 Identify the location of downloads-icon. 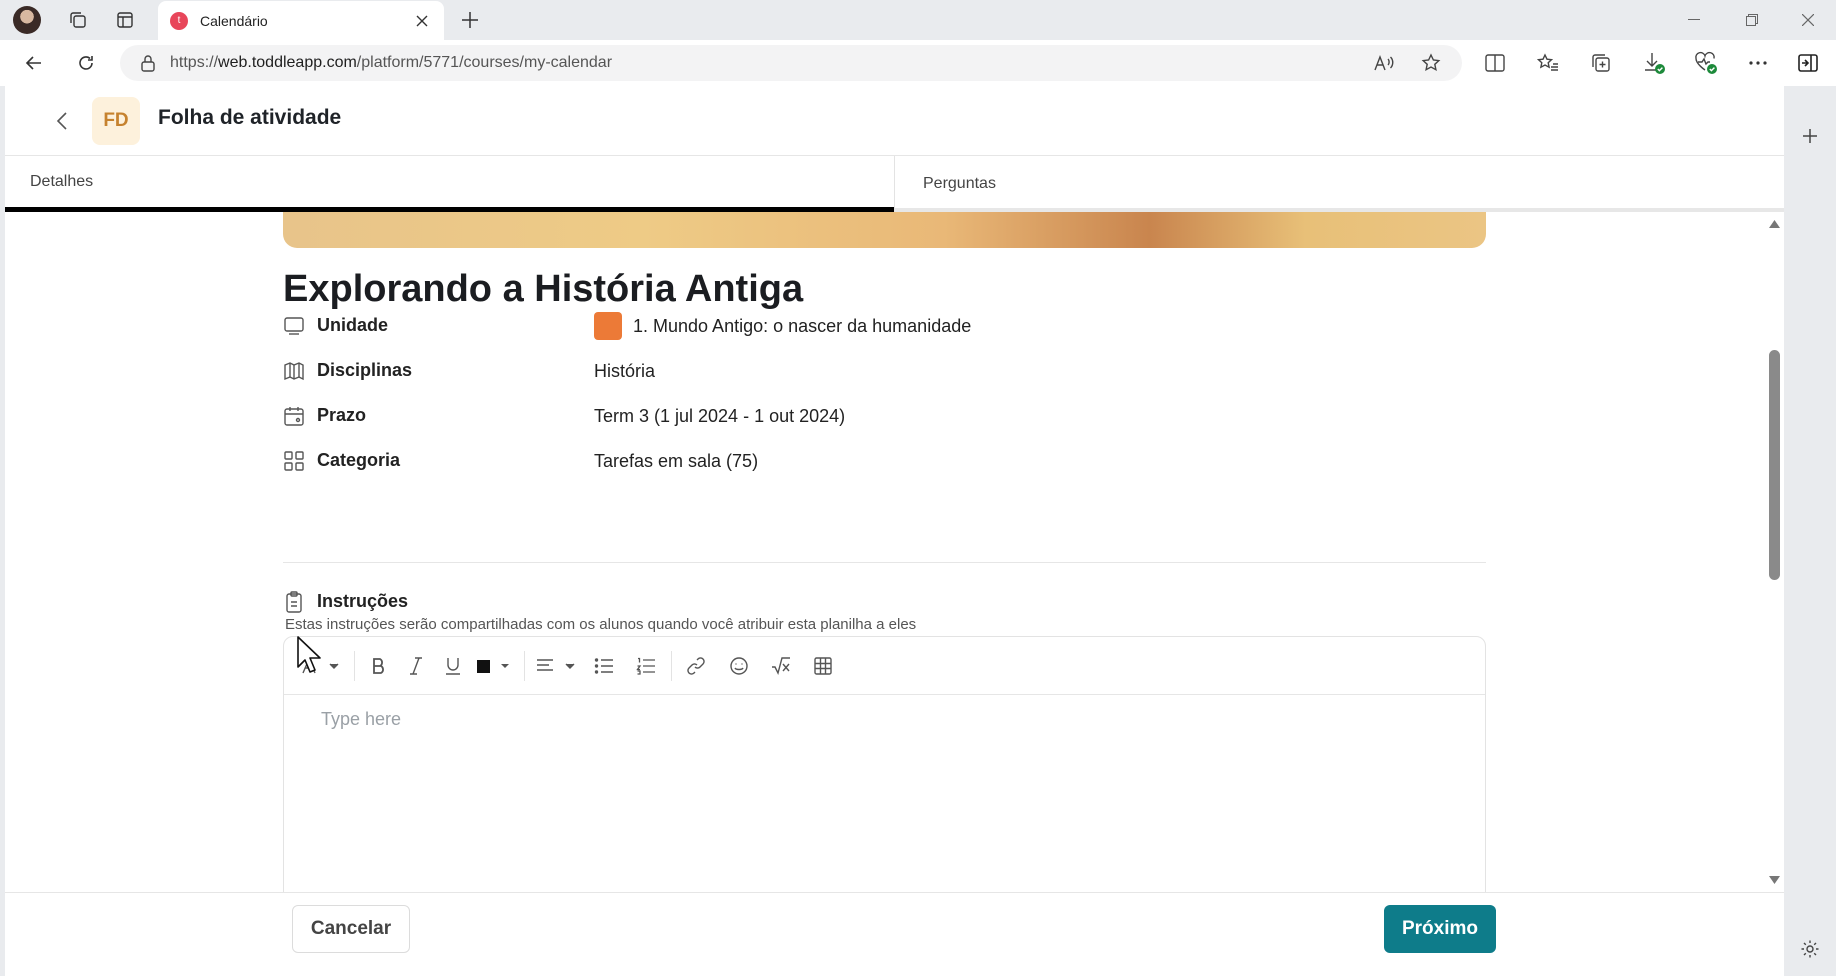
(1654, 63).